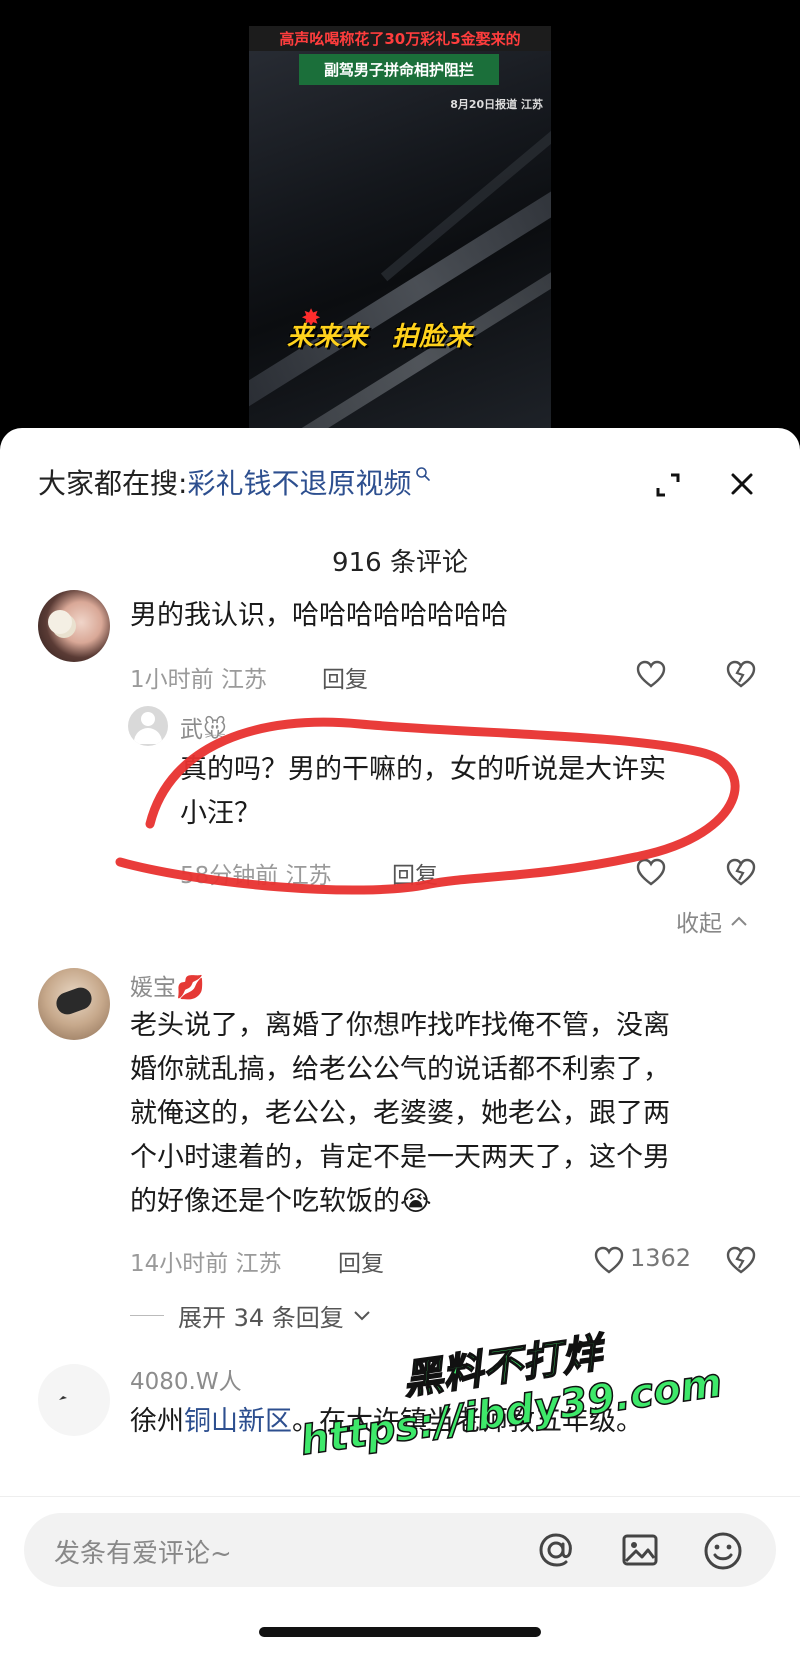 This screenshot has height=1661, width=800. What do you see at coordinates (299, 482) in the screenshot?
I see `trending-search-term: 彩礼钱不退原视频` at bounding box center [299, 482].